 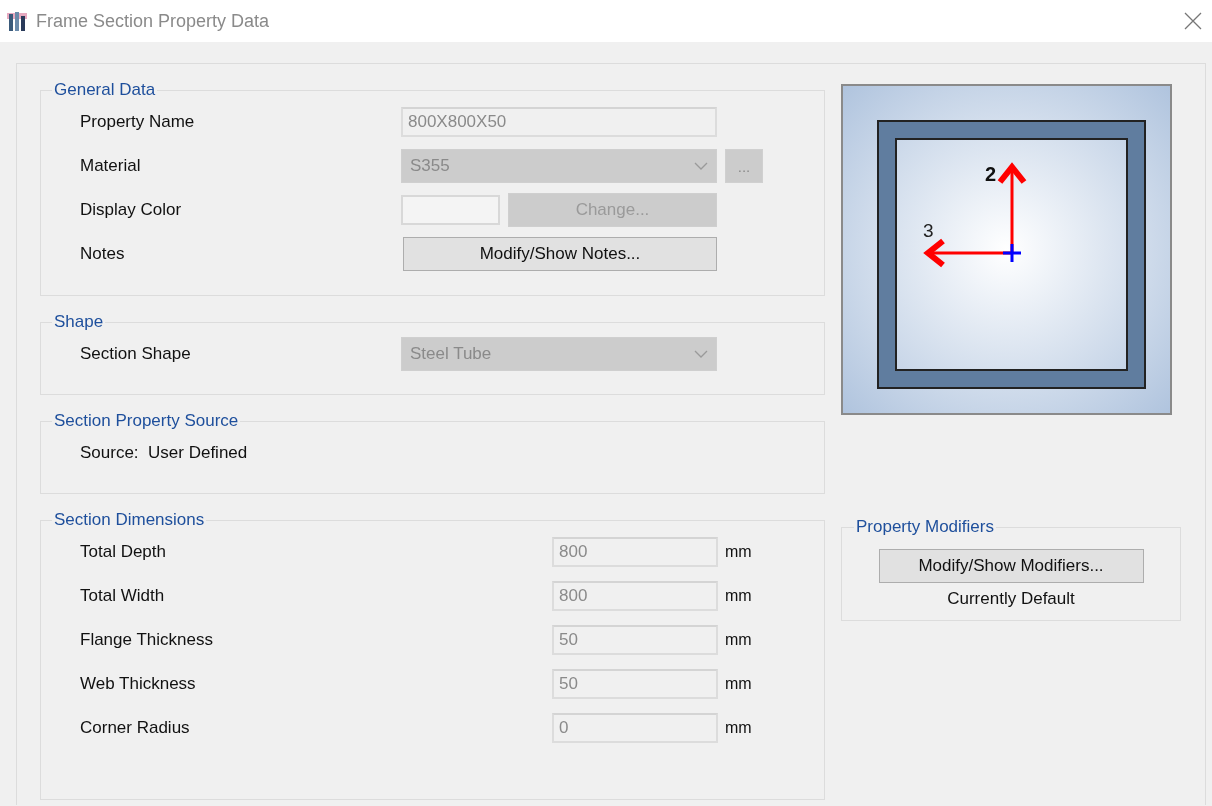 What do you see at coordinates (135, 728) in the screenshot?
I see `field-label: Corner Radius` at bounding box center [135, 728].